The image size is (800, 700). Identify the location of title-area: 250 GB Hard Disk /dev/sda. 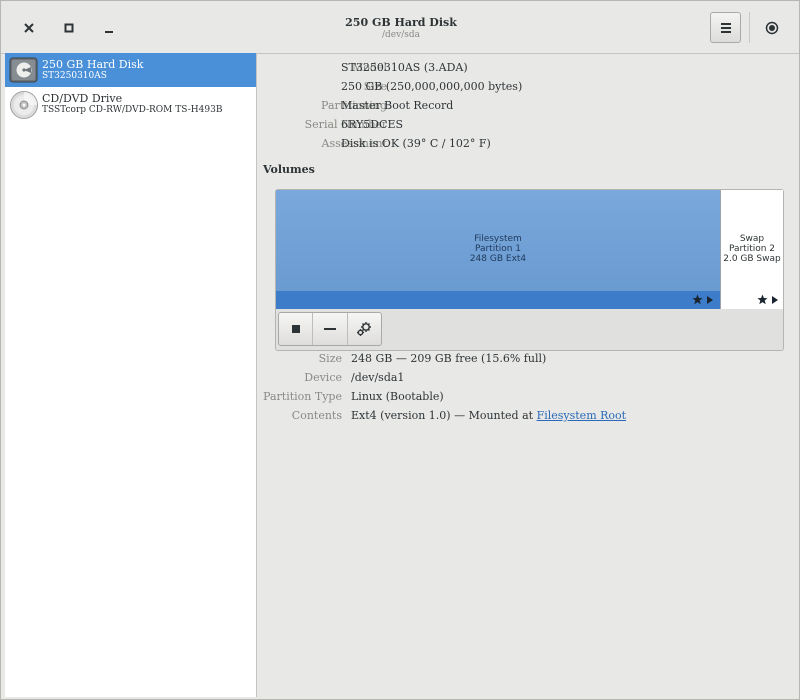
(401, 28).